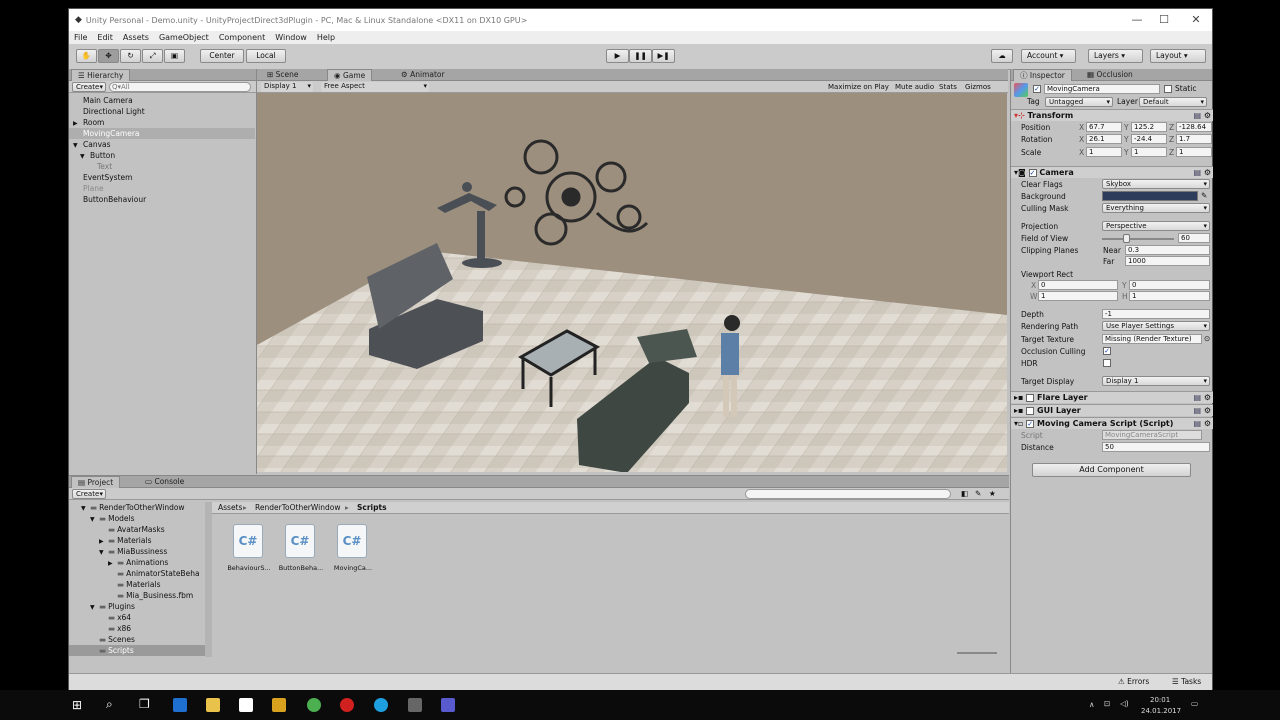 This screenshot has height=720, width=1280. I want to click on maximize-button: ☐, so click(1164, 19).